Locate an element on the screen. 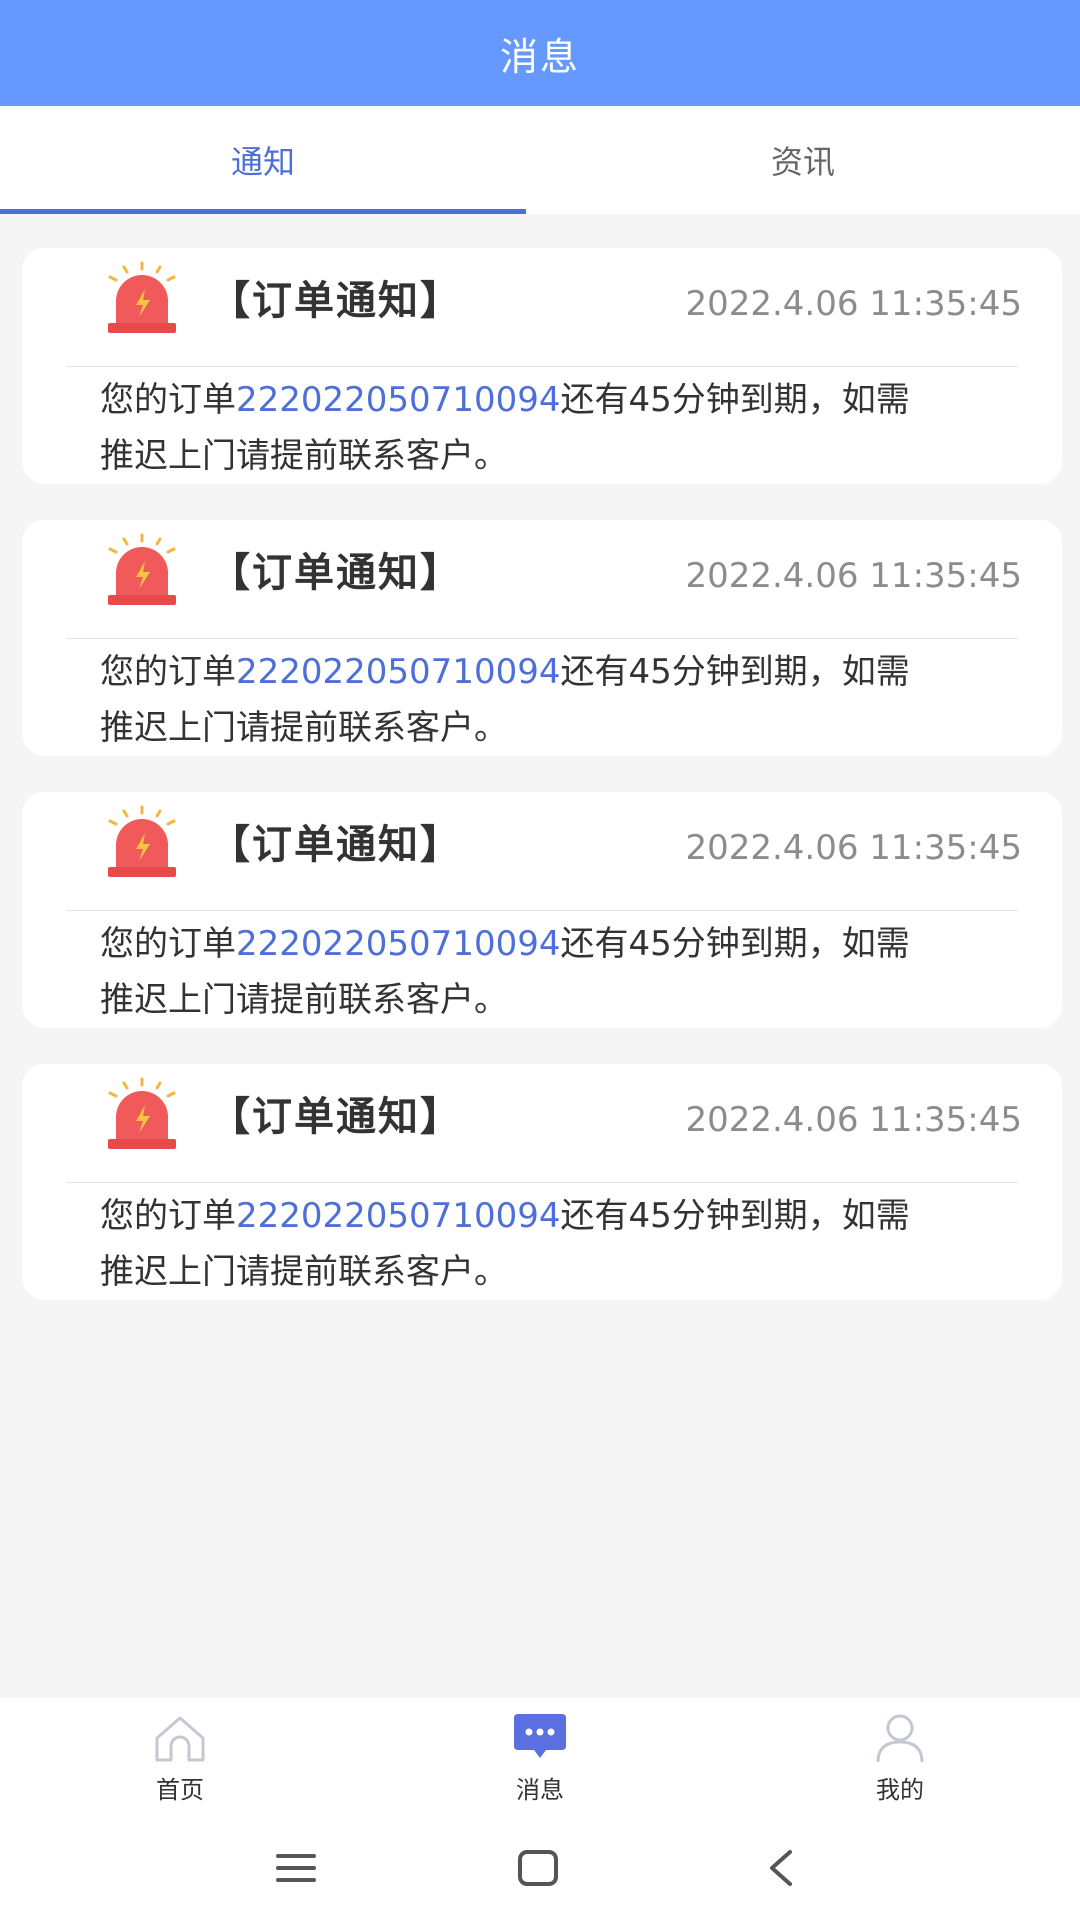 The height and width of the screenshot is (1920, 1080). tab-bar: 通知 资讯 is located at coordinates (540, 160).